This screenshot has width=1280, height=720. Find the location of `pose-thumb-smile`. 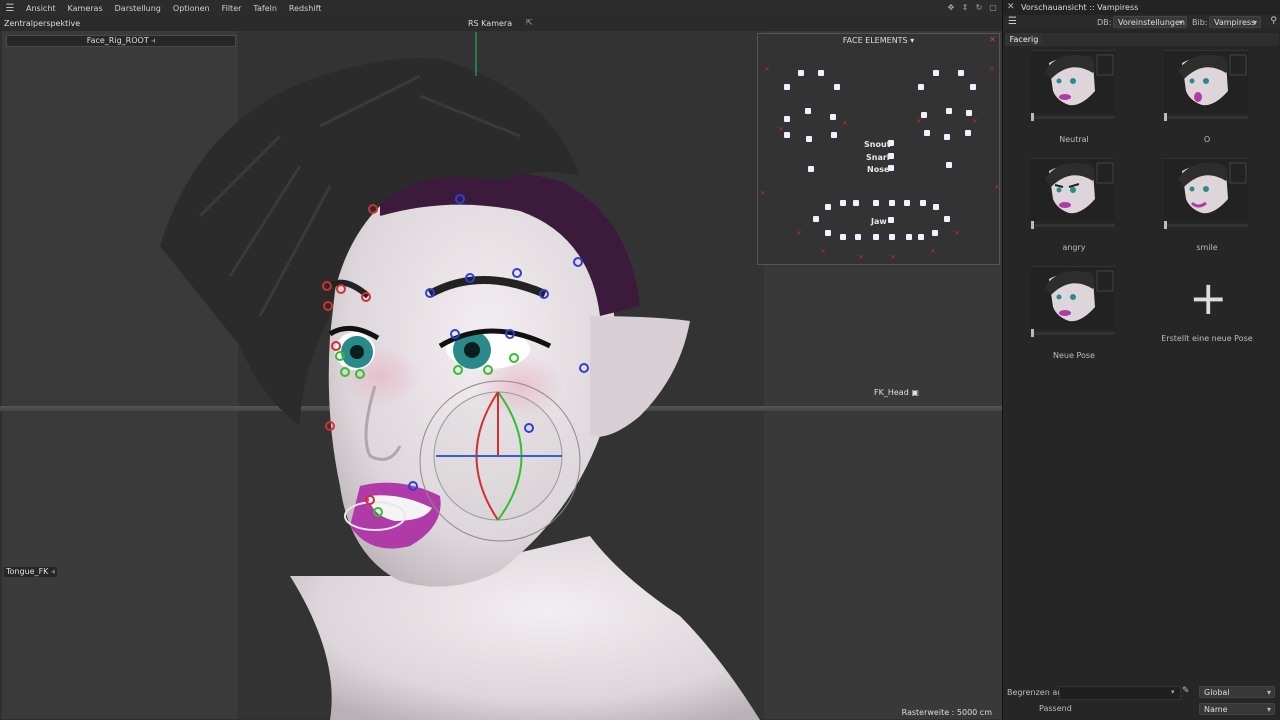

pose-thumb-smile is located at coordinates (1207, 197).